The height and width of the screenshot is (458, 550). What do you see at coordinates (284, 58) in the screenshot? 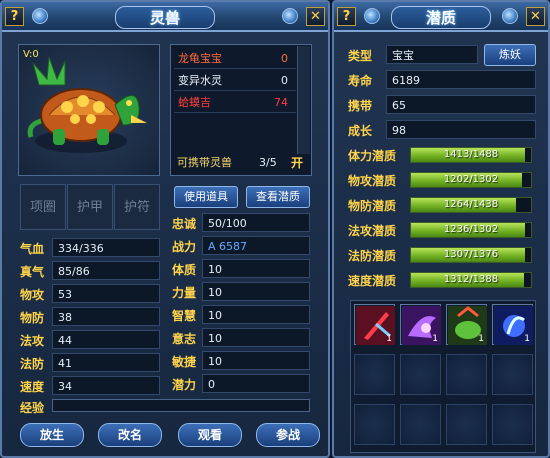
I see `pet-level-value: 0` at bounding box center [284, 58].